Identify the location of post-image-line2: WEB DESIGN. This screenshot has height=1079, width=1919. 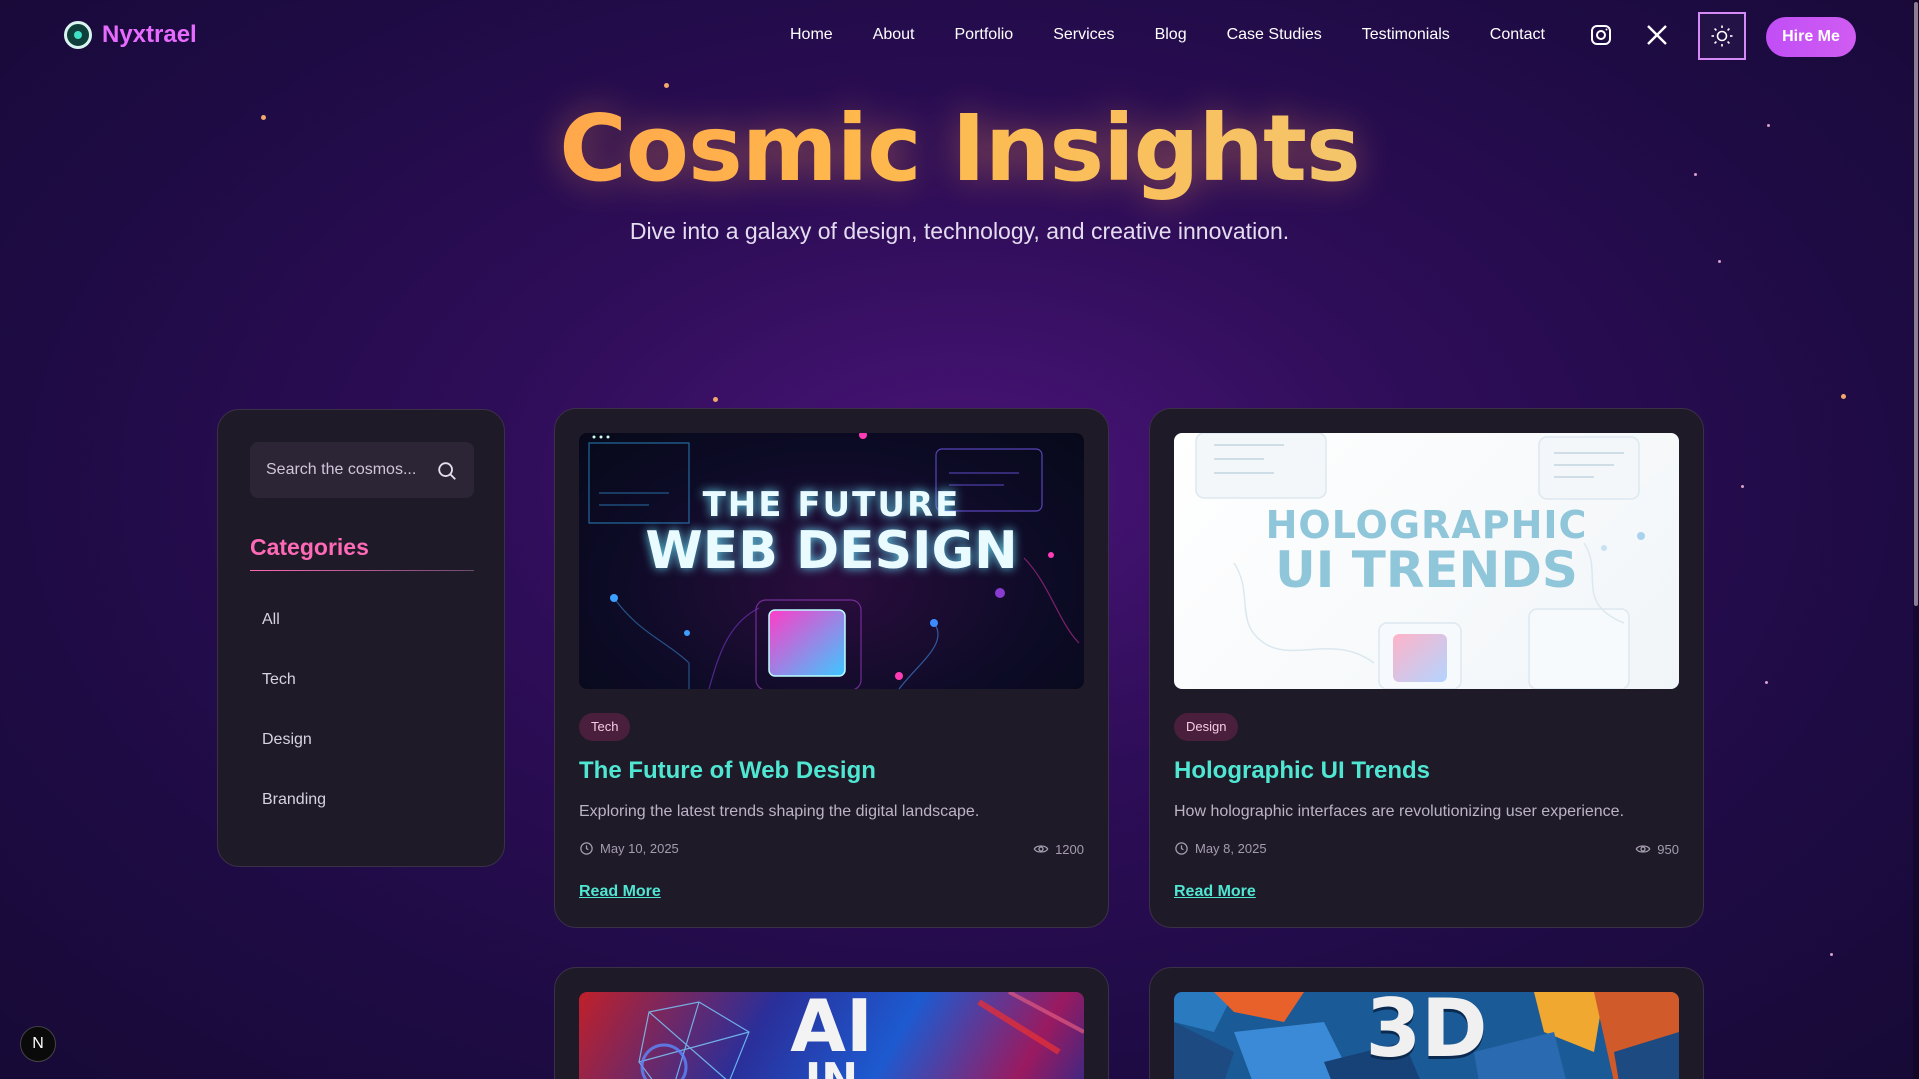
(831, 551).